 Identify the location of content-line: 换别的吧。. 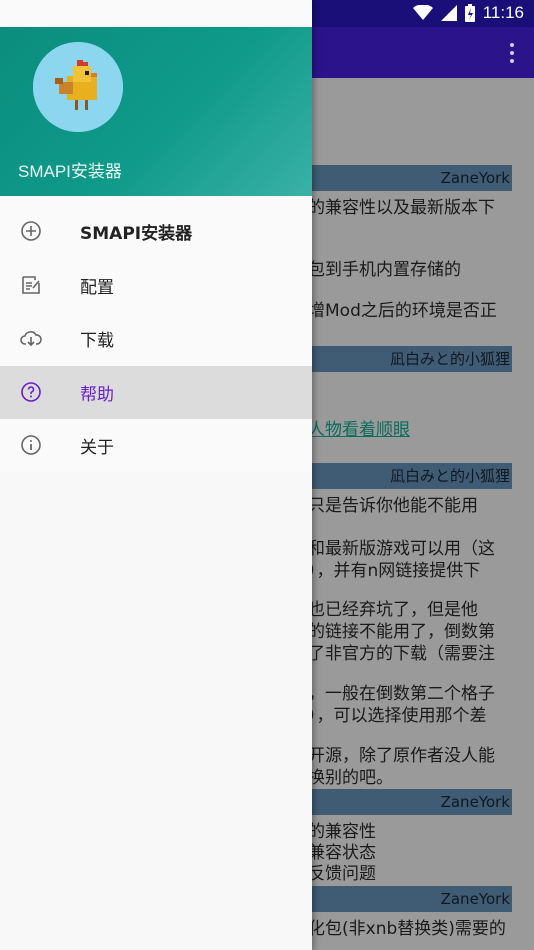
(350, 778).